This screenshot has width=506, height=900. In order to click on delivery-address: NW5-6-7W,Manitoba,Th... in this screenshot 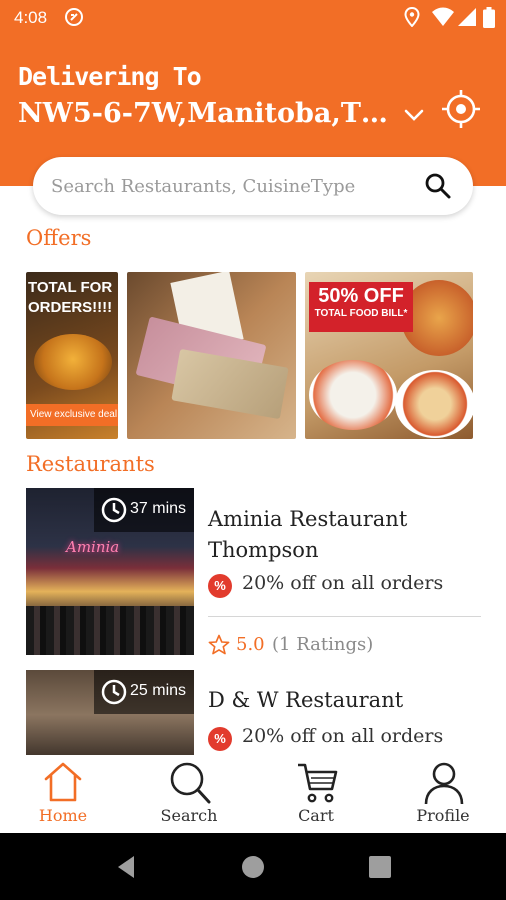, I will do `click(208, 113)`.